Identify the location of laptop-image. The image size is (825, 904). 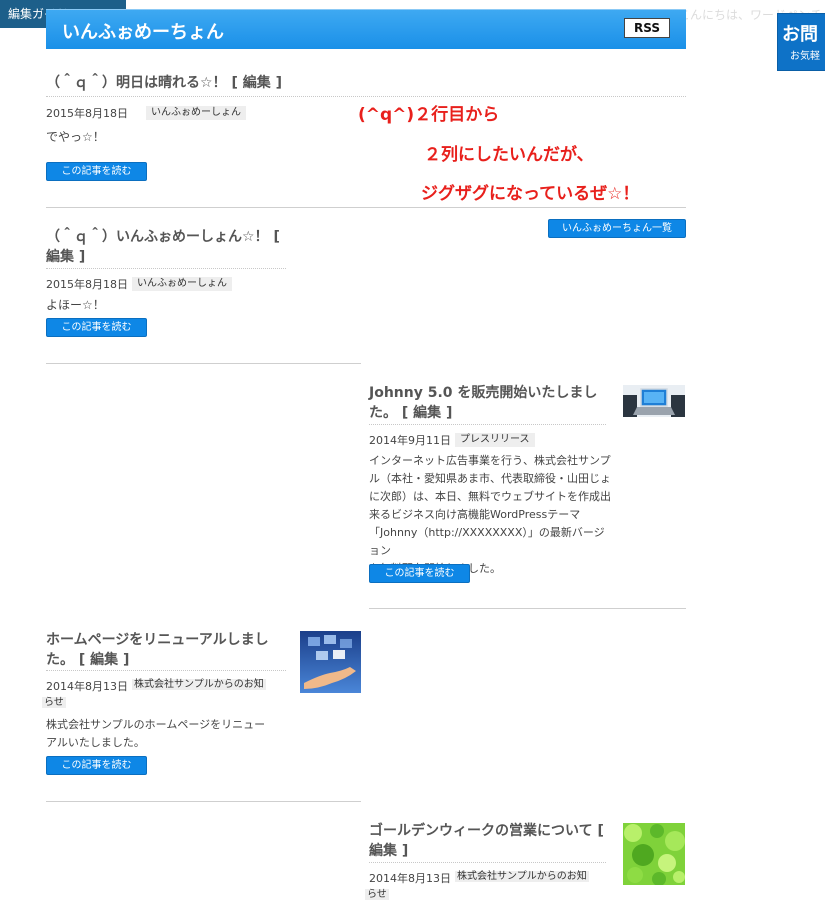
(654, 401).